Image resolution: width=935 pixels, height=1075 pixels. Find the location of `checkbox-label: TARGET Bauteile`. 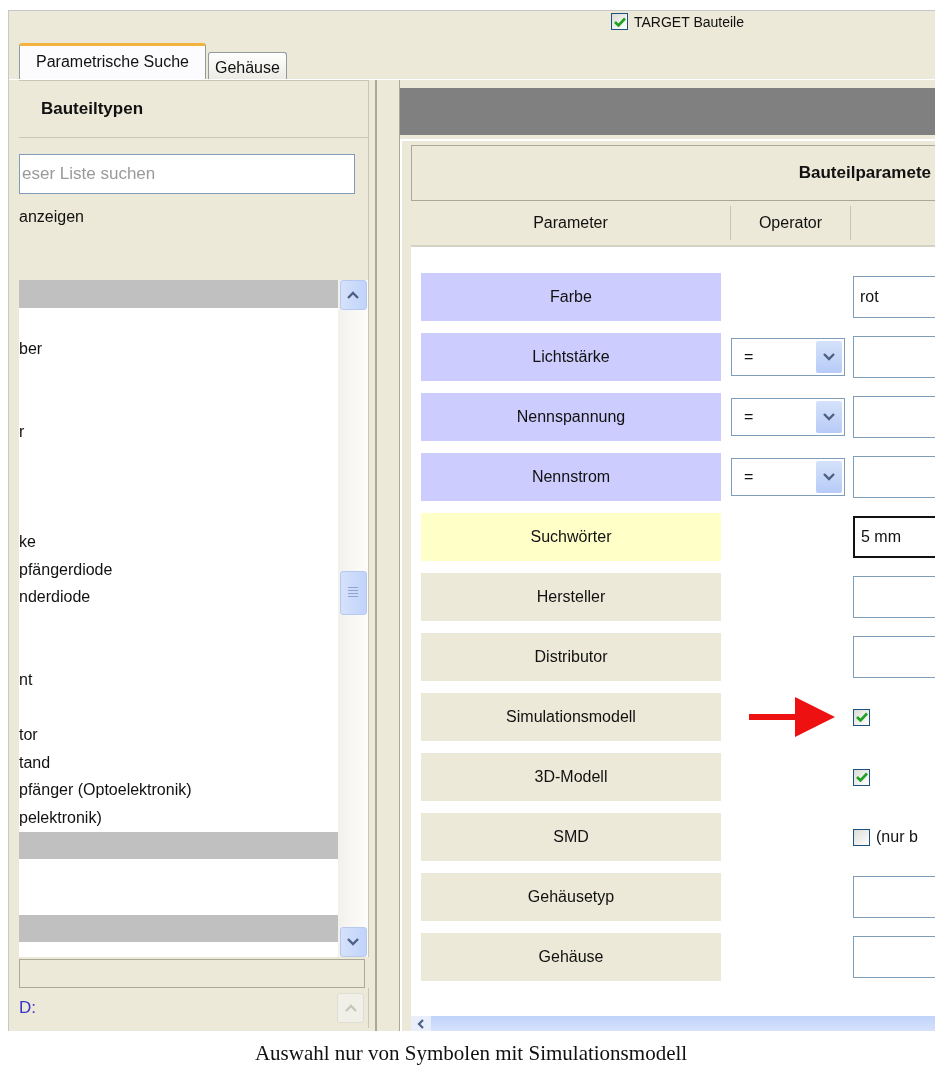

checkbox-label: TARGET Bauteile is located at coordinates (689, 21).